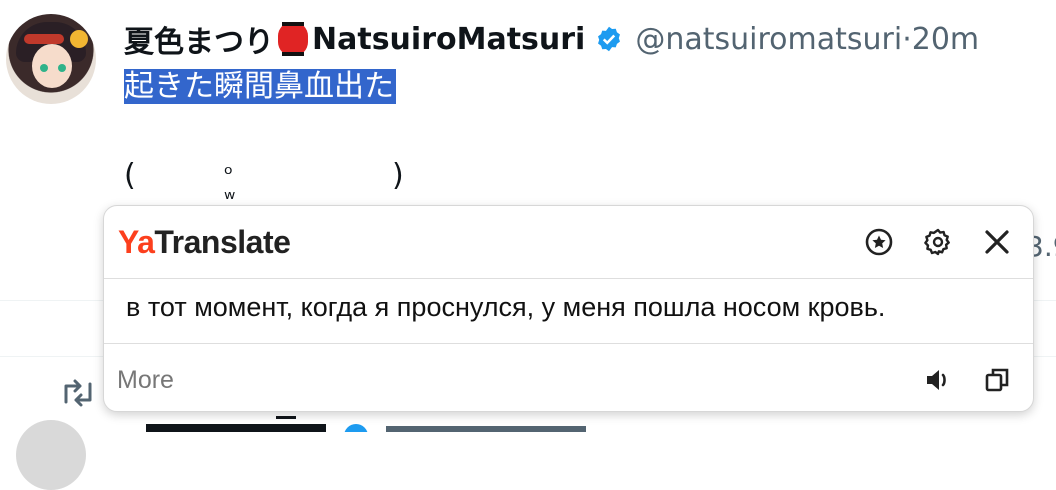  I want to click on author-name-latin: NatsuiroMatsuri, so click(448, 39).